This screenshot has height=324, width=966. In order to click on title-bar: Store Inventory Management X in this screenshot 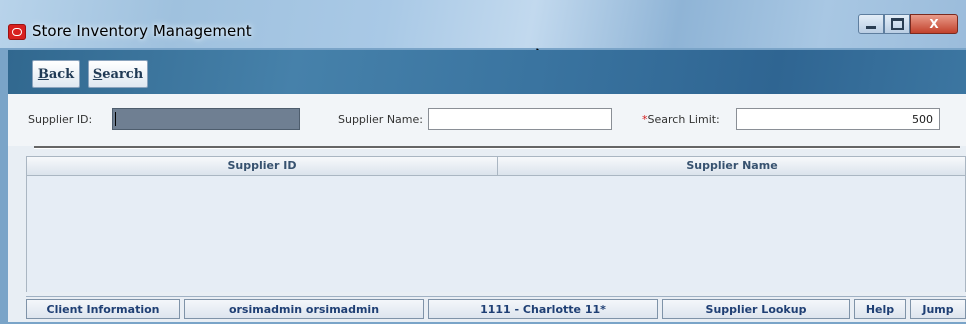, I will do `click(483, 24)`.